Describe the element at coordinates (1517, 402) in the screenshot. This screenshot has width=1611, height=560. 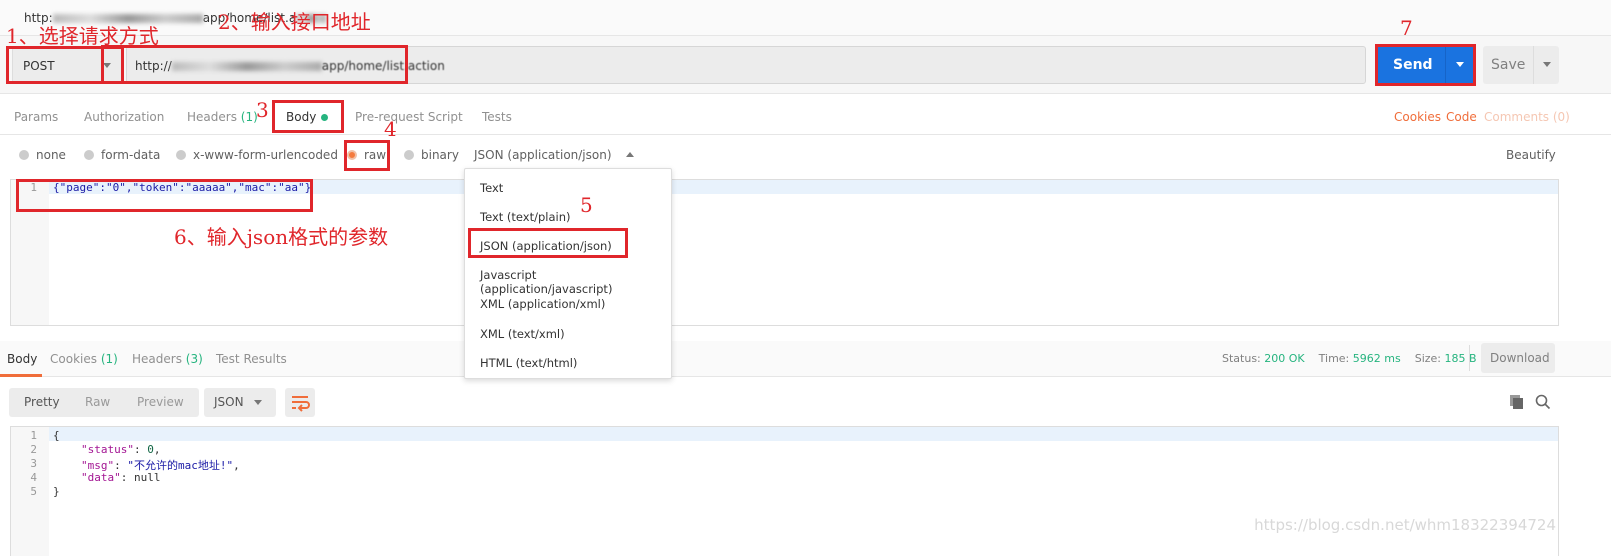
I see `copy-icon` at that location.